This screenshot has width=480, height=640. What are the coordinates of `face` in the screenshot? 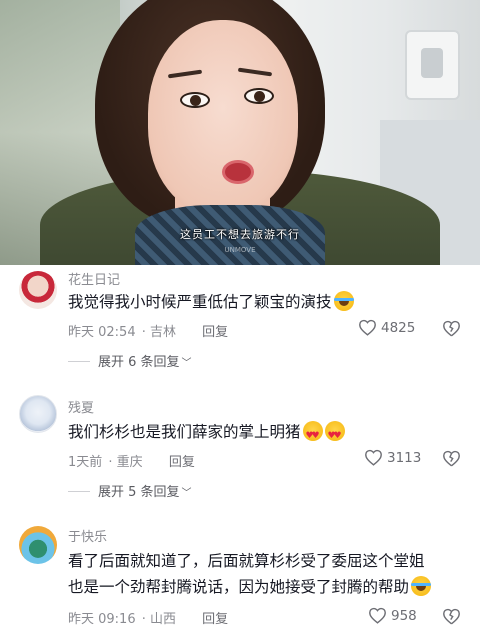 It's located at (223, 117).